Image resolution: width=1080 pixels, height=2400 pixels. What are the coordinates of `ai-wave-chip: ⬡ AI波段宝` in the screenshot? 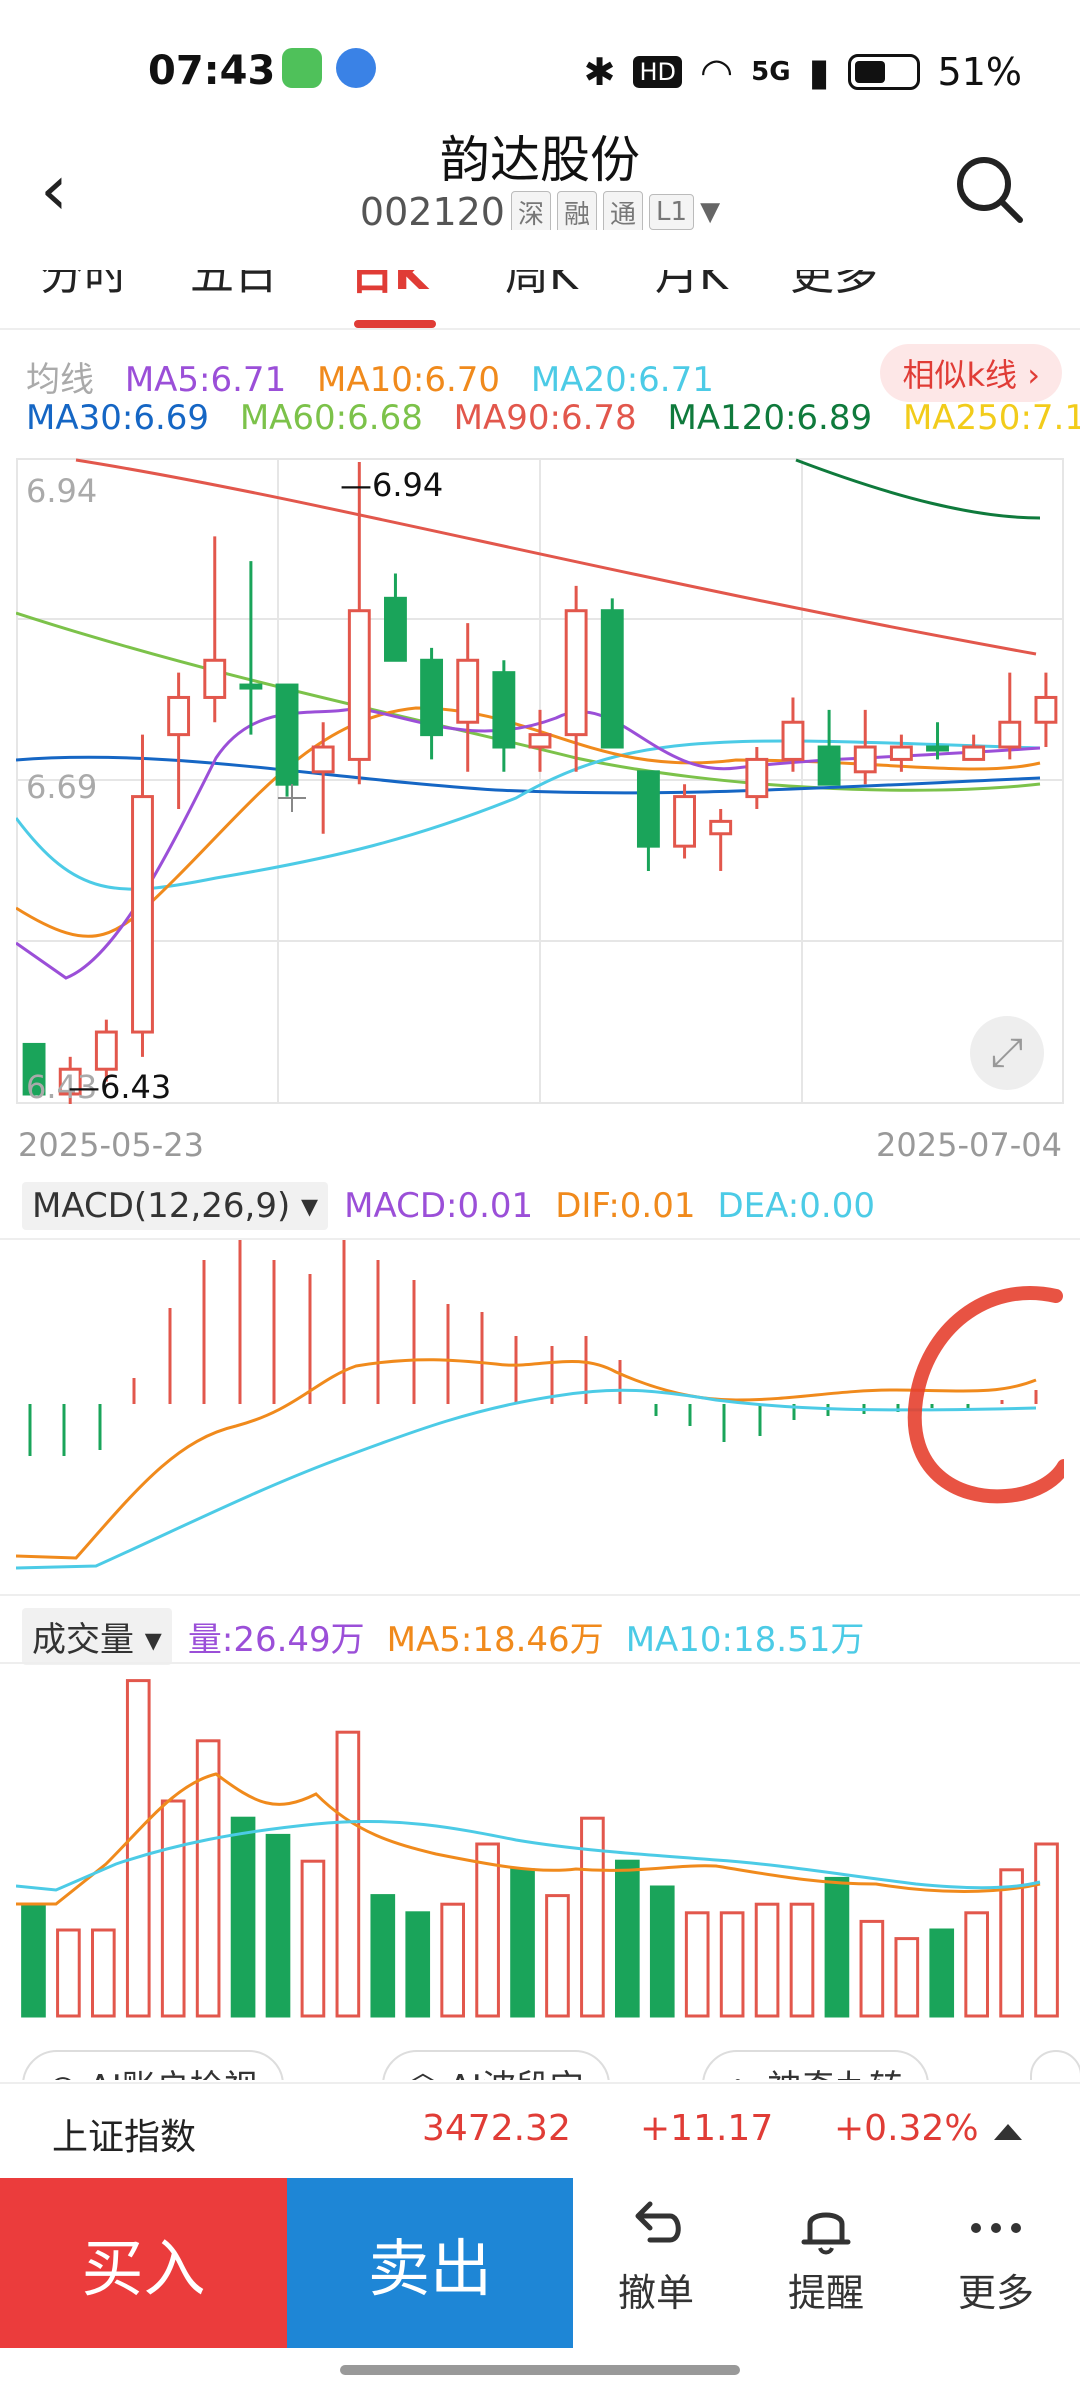 It's located at (496, 2065).